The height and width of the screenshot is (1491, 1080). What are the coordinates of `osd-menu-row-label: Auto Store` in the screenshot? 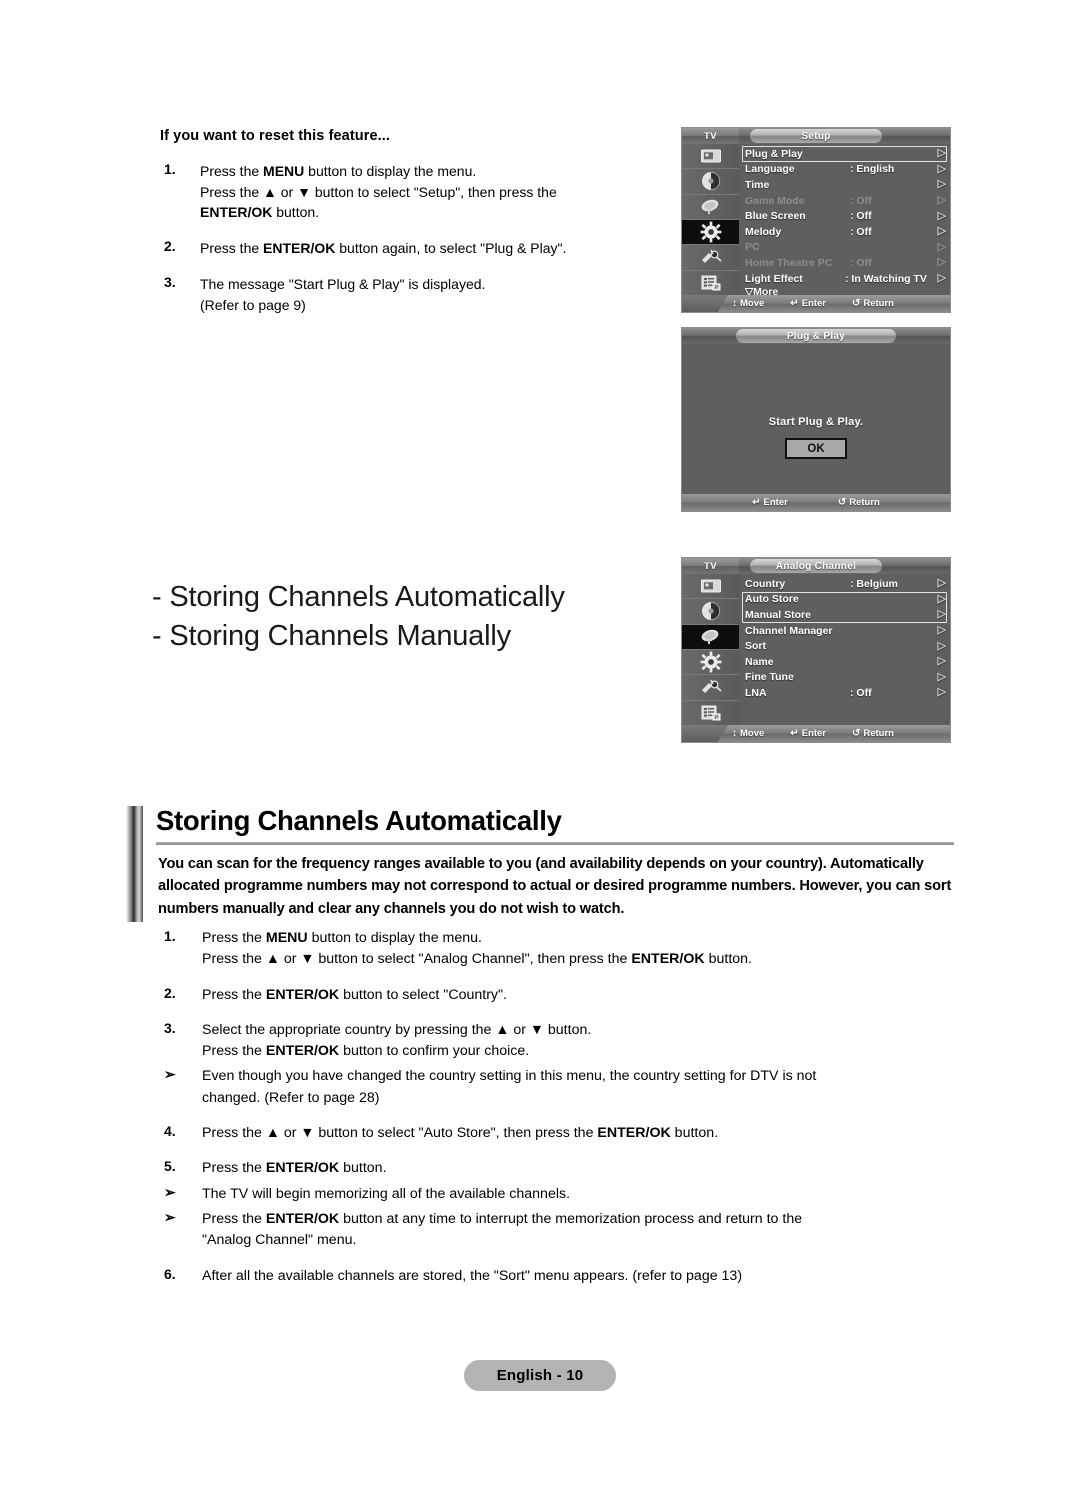 It's located at (772, 599).